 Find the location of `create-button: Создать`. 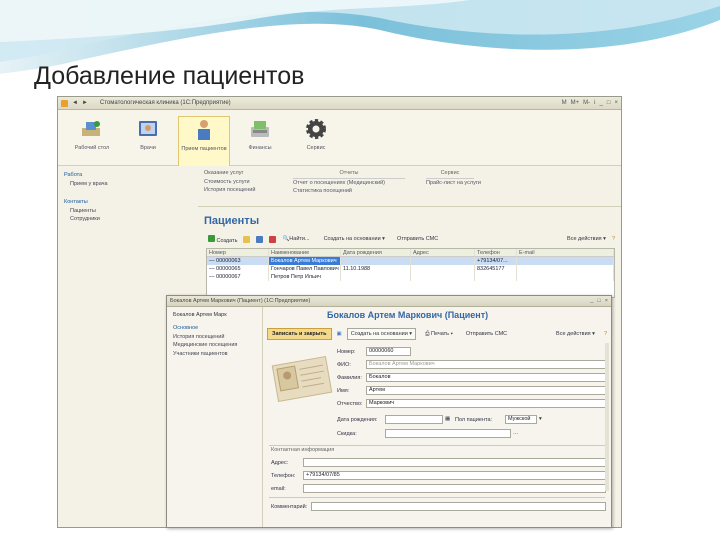

create-button: Создать is located at coordinates (222, 239).